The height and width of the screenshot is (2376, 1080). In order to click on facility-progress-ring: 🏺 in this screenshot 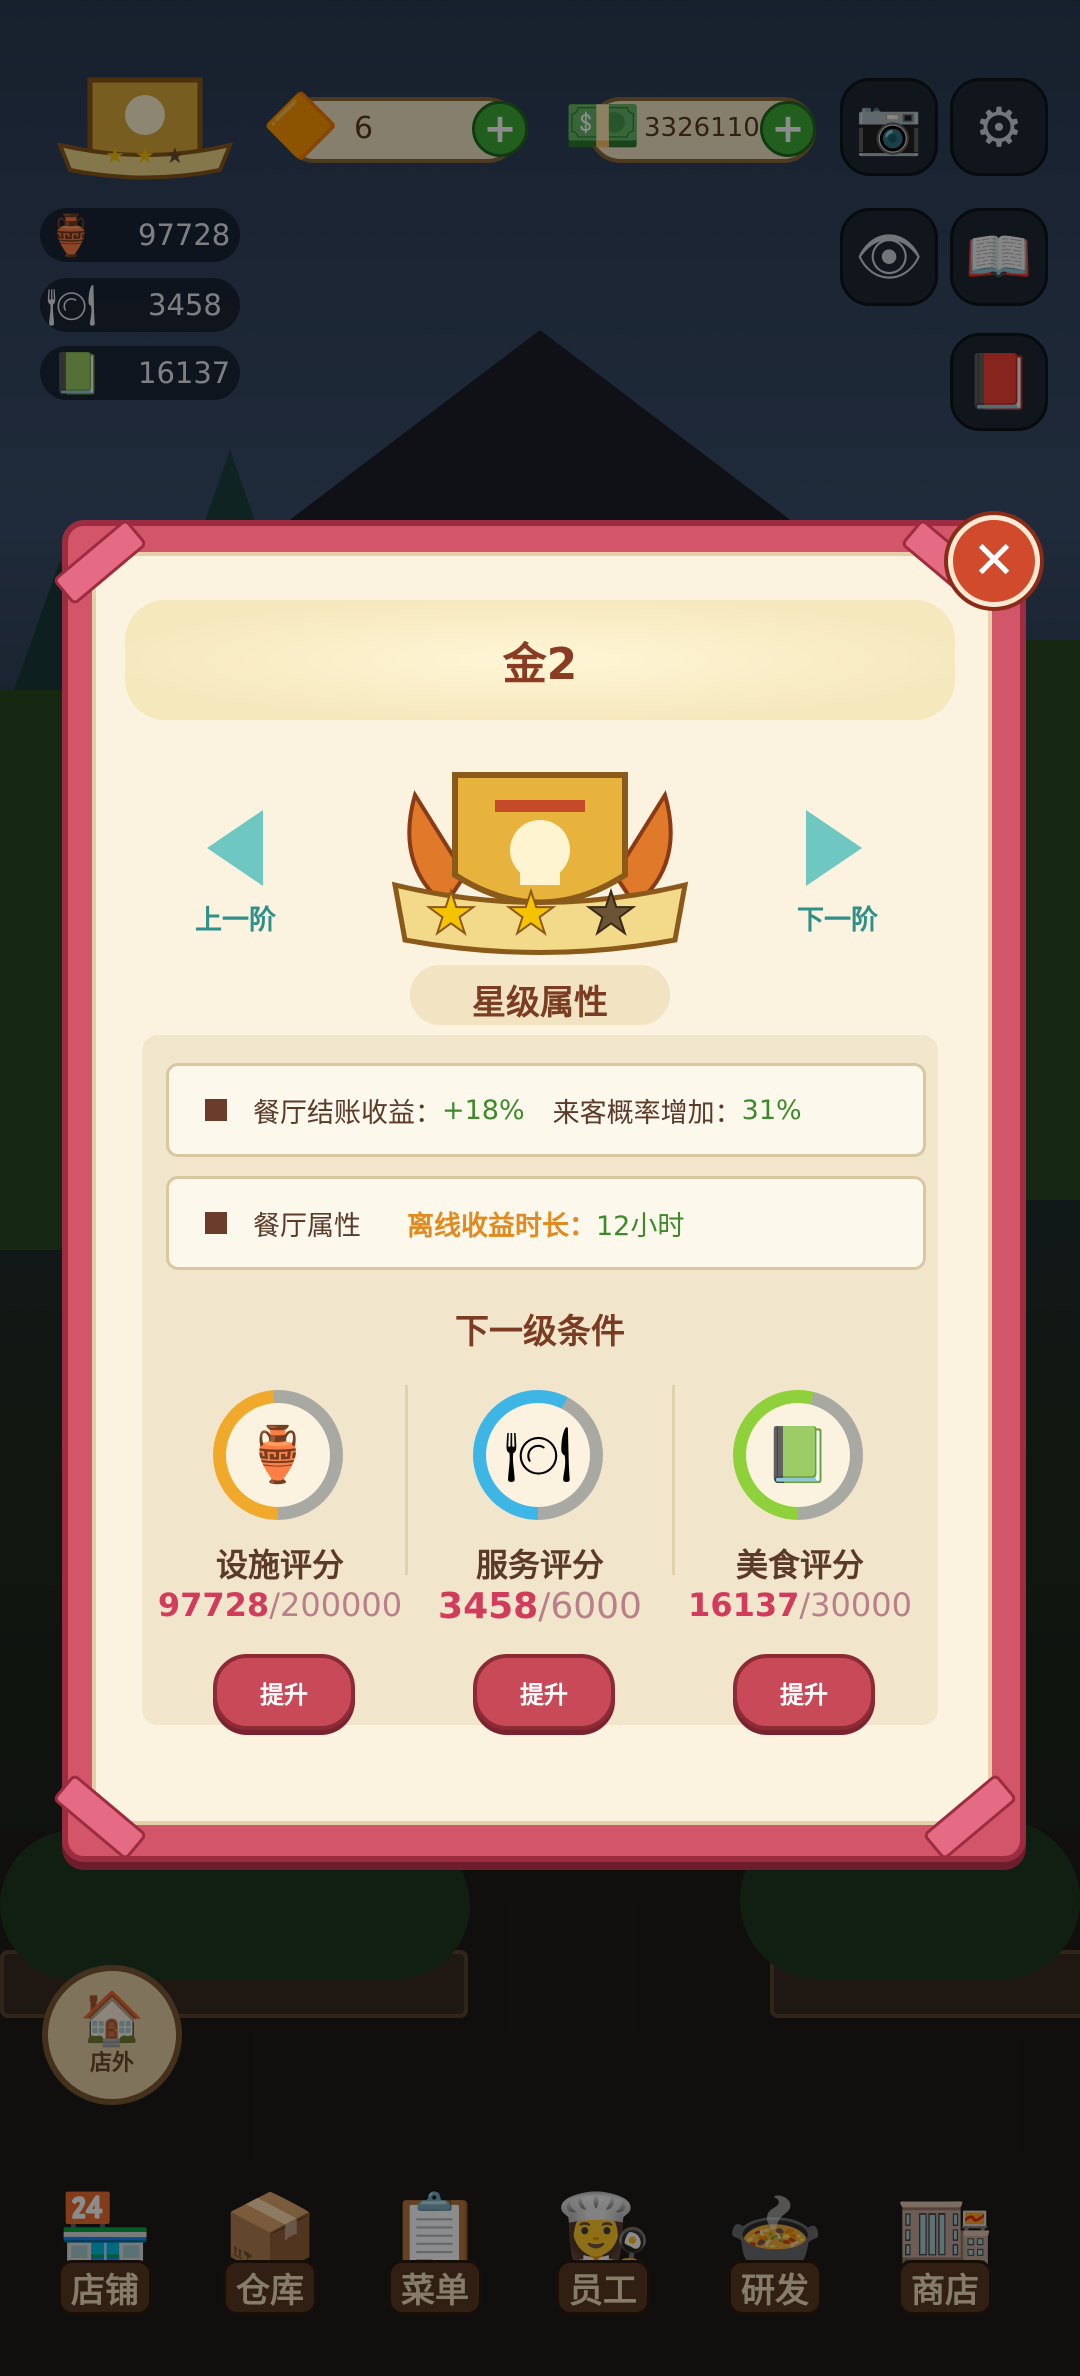, I will do `click(278, 1455)`.